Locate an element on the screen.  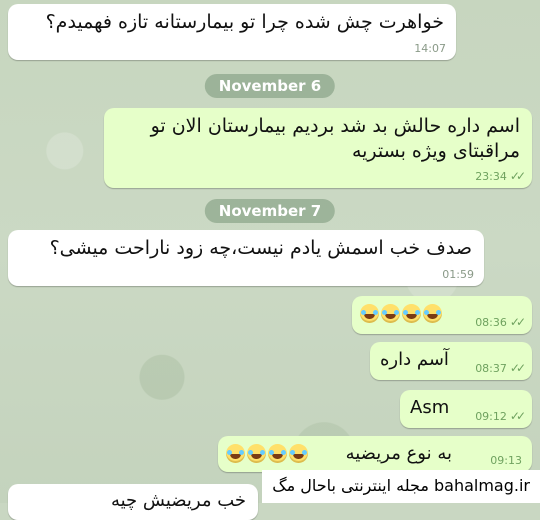
message-meta: 08:37 ✓✓ is located at coordinates (500, 368).